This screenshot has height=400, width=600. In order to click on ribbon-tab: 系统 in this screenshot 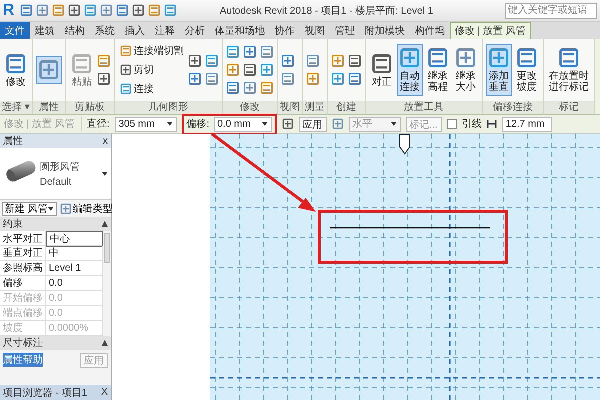, I will do `click(105, 30)`.